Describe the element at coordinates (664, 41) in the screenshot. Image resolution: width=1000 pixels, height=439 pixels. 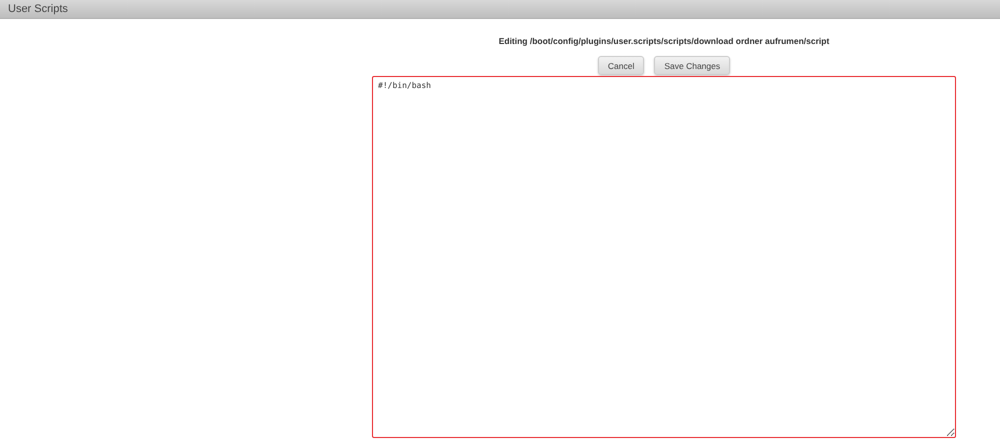
I see `editing-heading: Editing /boot/config/plugins/user.scripts/scripts/download ordner aufrumen/script` at that location.